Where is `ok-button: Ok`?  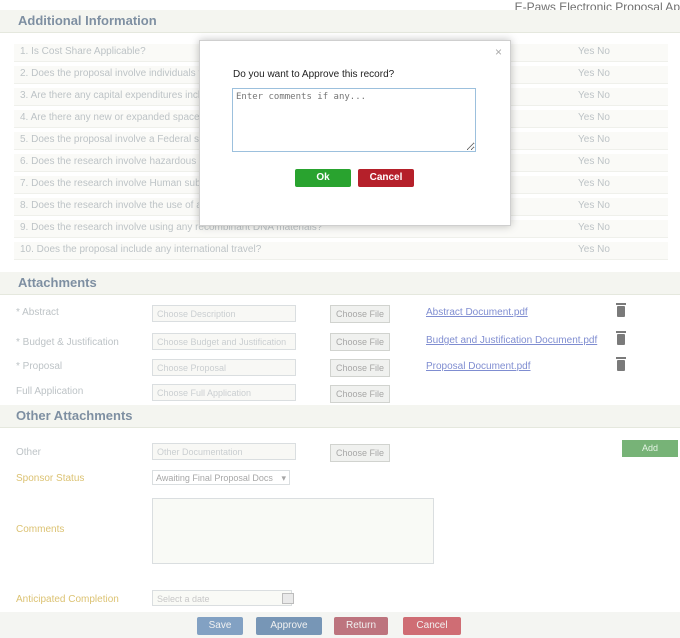 ok-button: Ok is located at coordinates (323, 178).